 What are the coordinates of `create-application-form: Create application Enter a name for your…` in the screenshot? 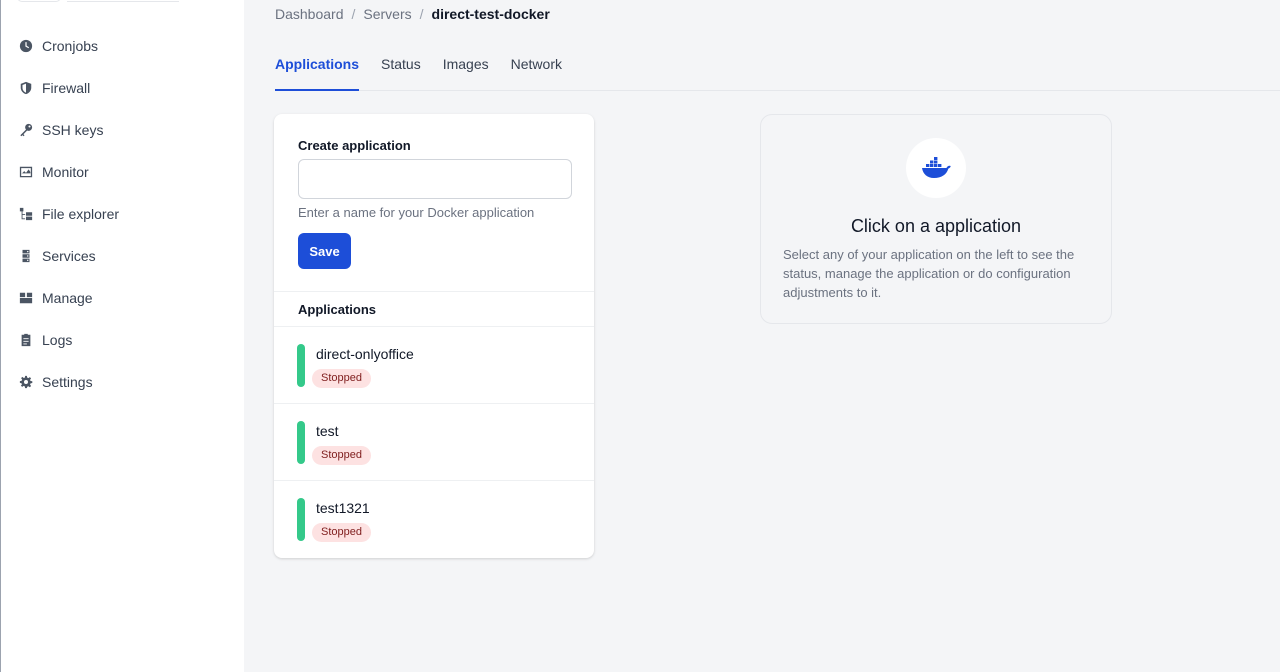 It's located at (435, 203).